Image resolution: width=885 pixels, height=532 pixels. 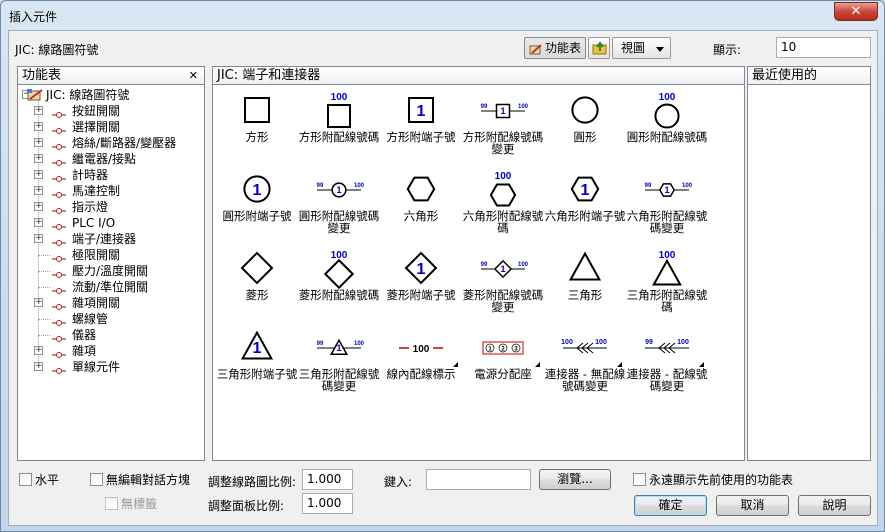 I want to click on symbol-power-block: 1 2 3 電源分配座, so click(x=503, y=365).